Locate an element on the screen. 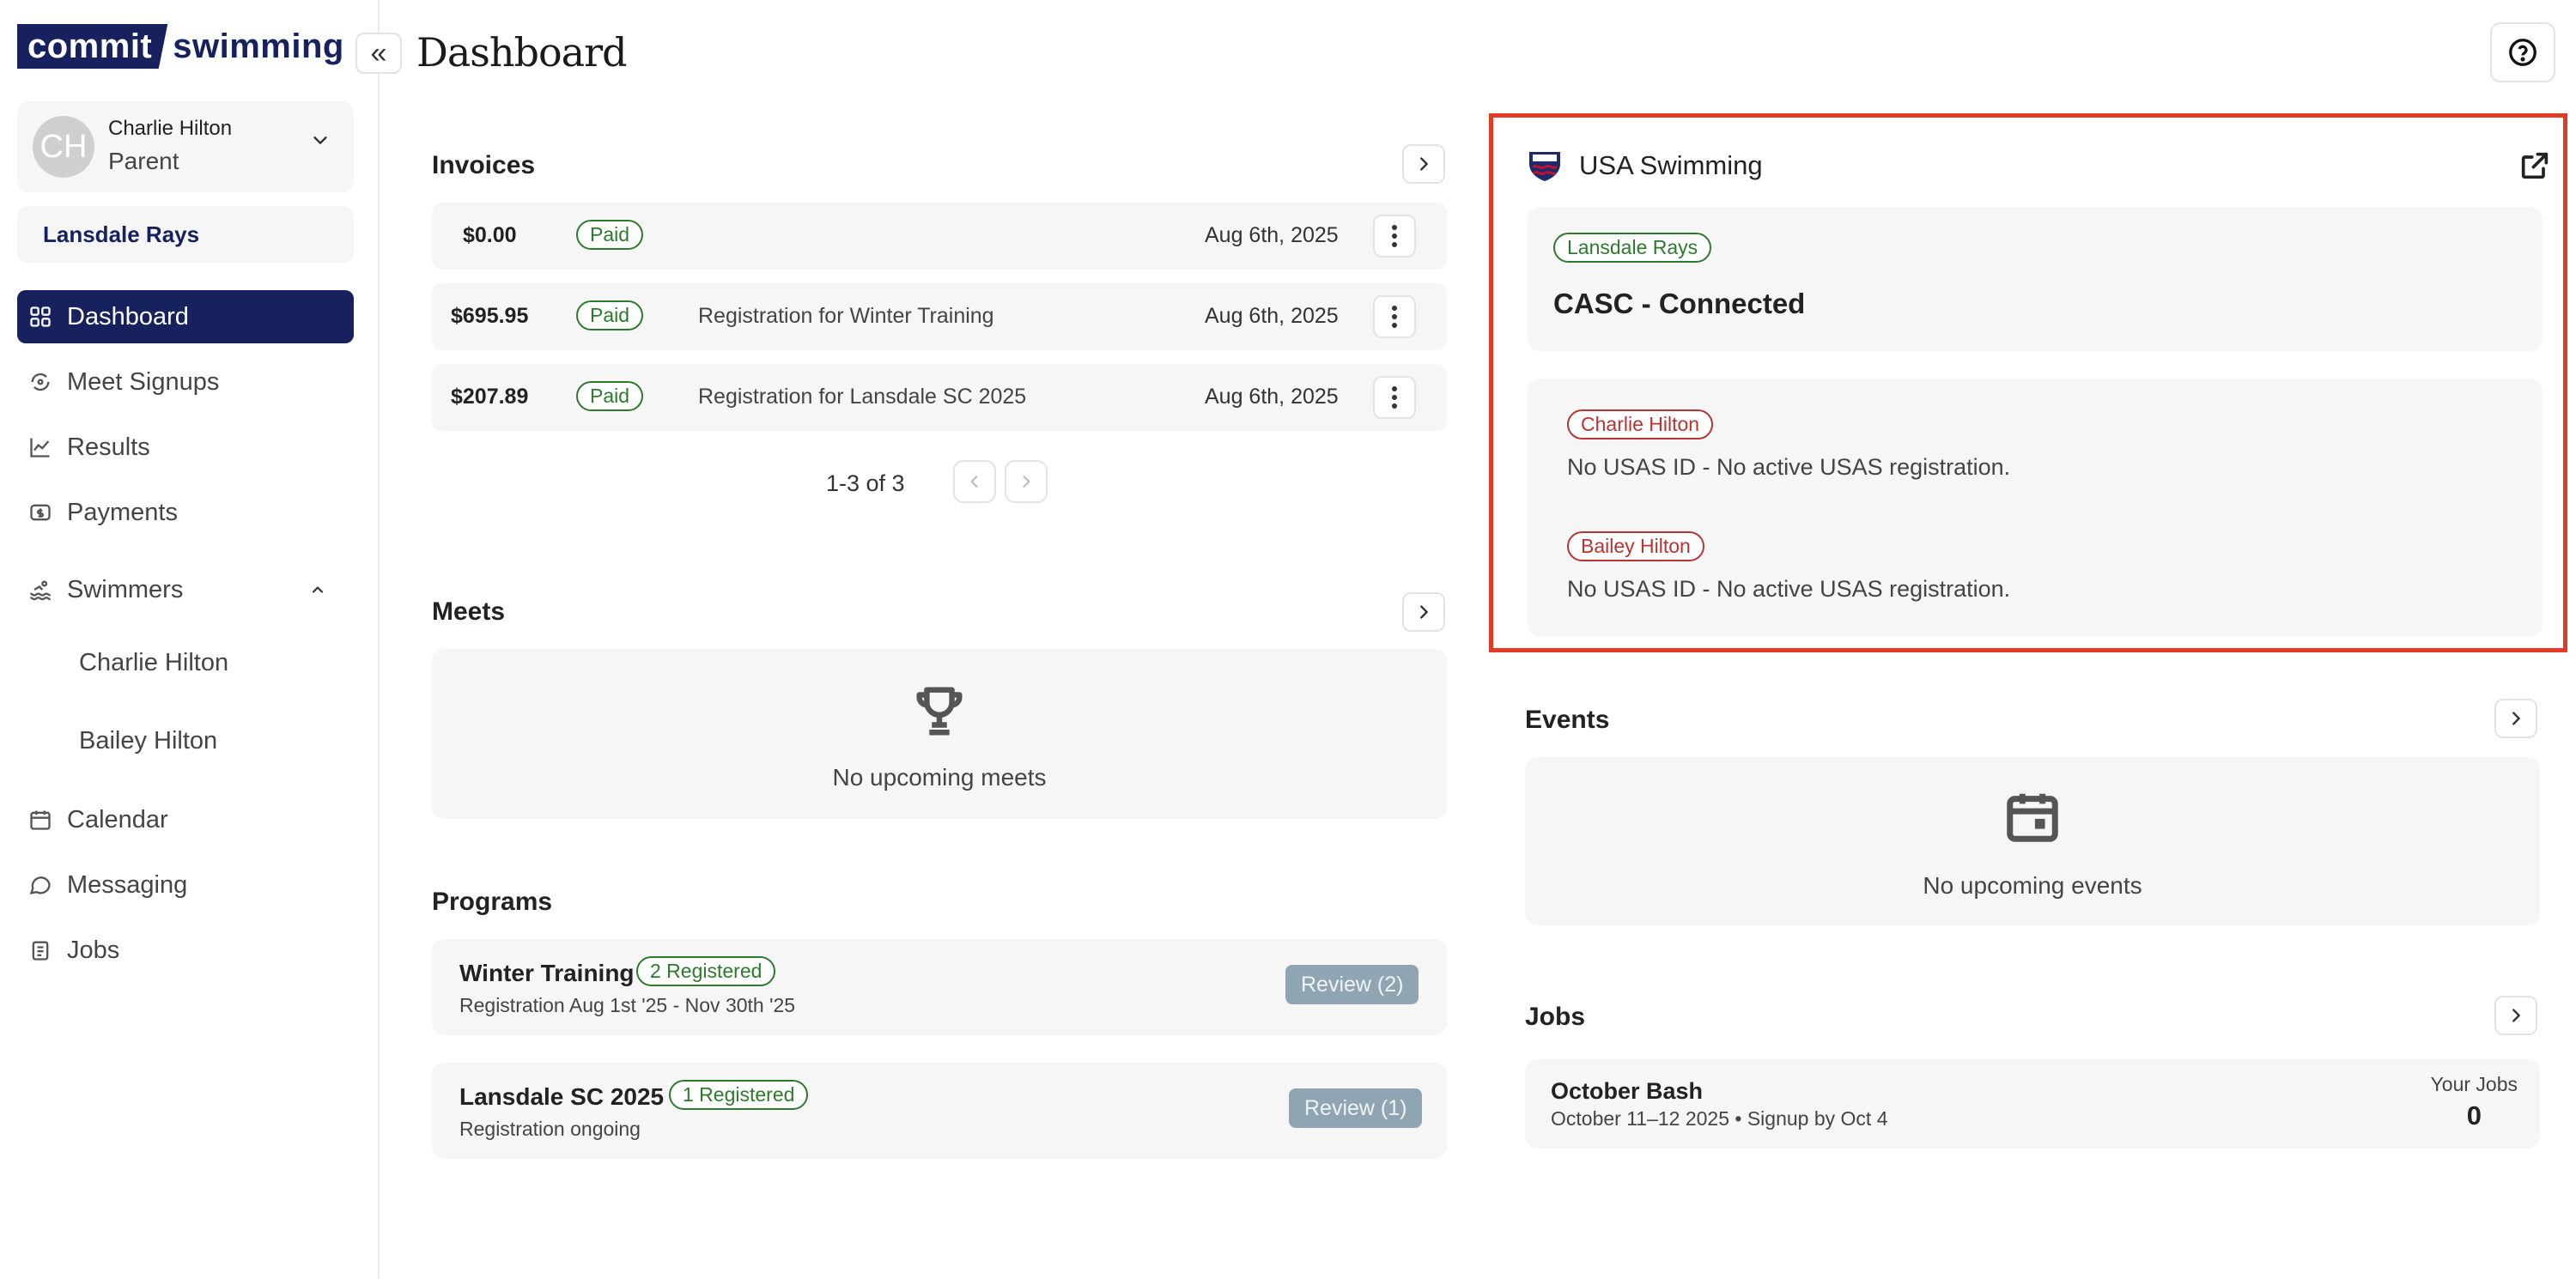 The width and height of the screenshot is (2576, 1279). sidebar-item-jobs: Jobs is located at coordinates (186, 951).